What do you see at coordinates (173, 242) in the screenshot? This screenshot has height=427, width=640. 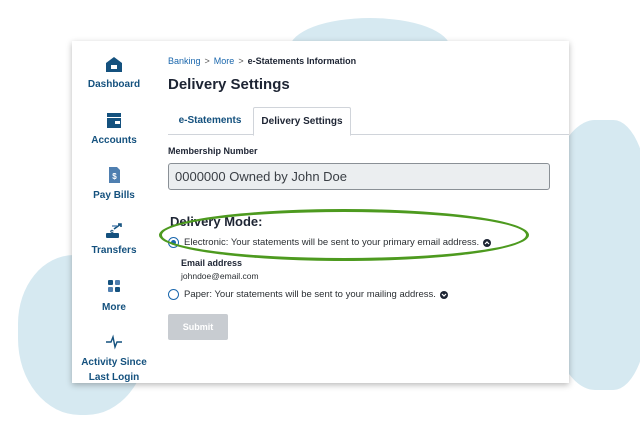 I see `electronic-radio` at bounding box center [173, 242].